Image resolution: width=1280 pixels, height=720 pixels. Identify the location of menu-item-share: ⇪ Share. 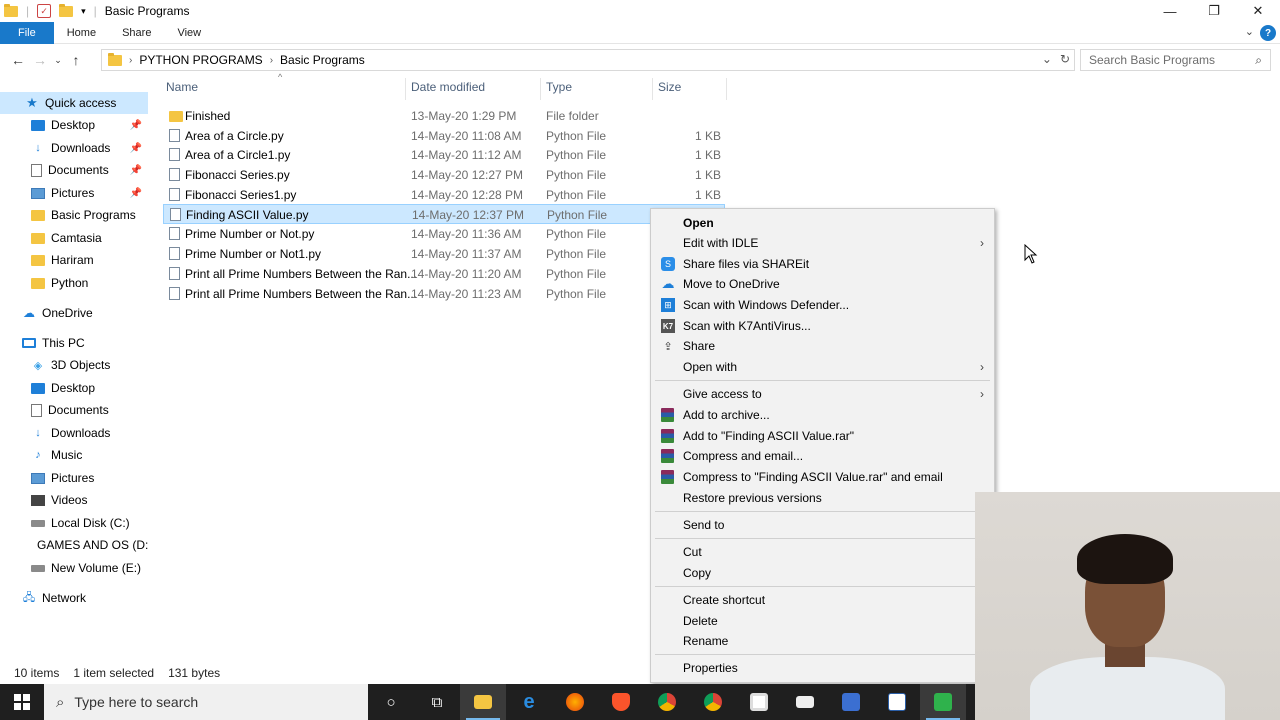
(822, 346).